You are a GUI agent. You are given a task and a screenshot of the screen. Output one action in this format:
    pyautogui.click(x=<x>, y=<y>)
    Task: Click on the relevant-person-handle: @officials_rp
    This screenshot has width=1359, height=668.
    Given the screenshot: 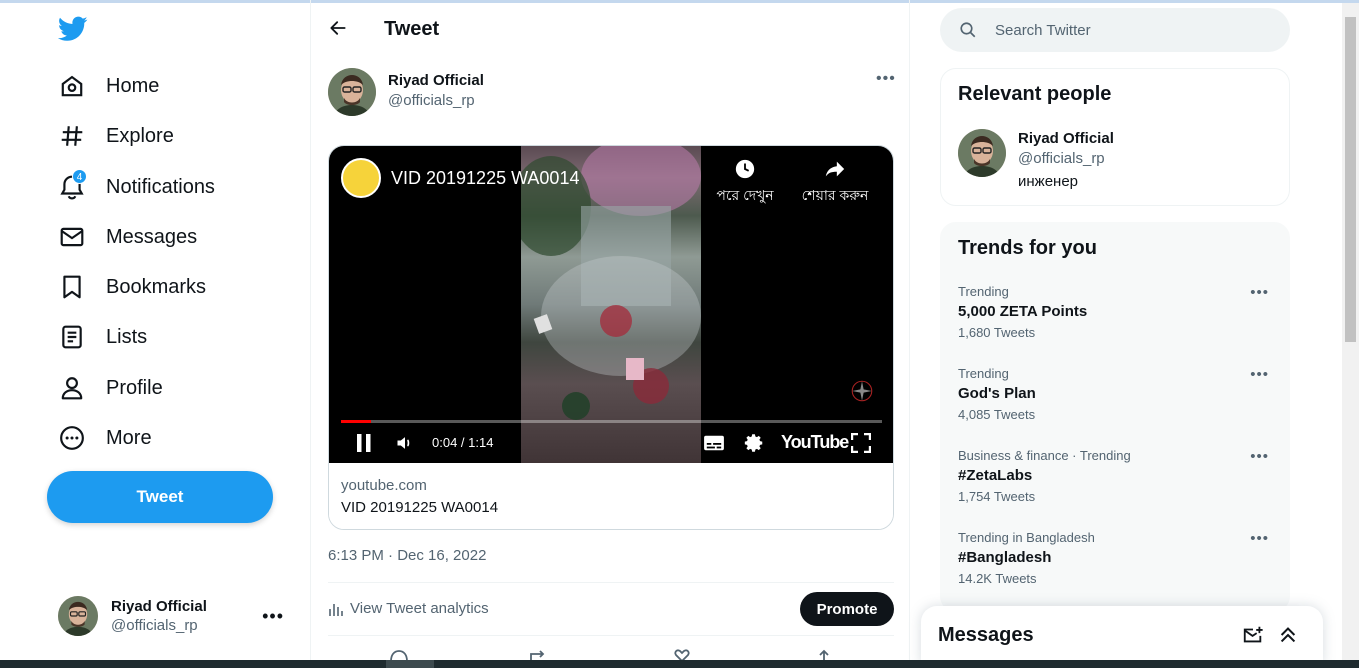 What is the action you would take?
    pyautogui.click(x=1066, y=158)
    